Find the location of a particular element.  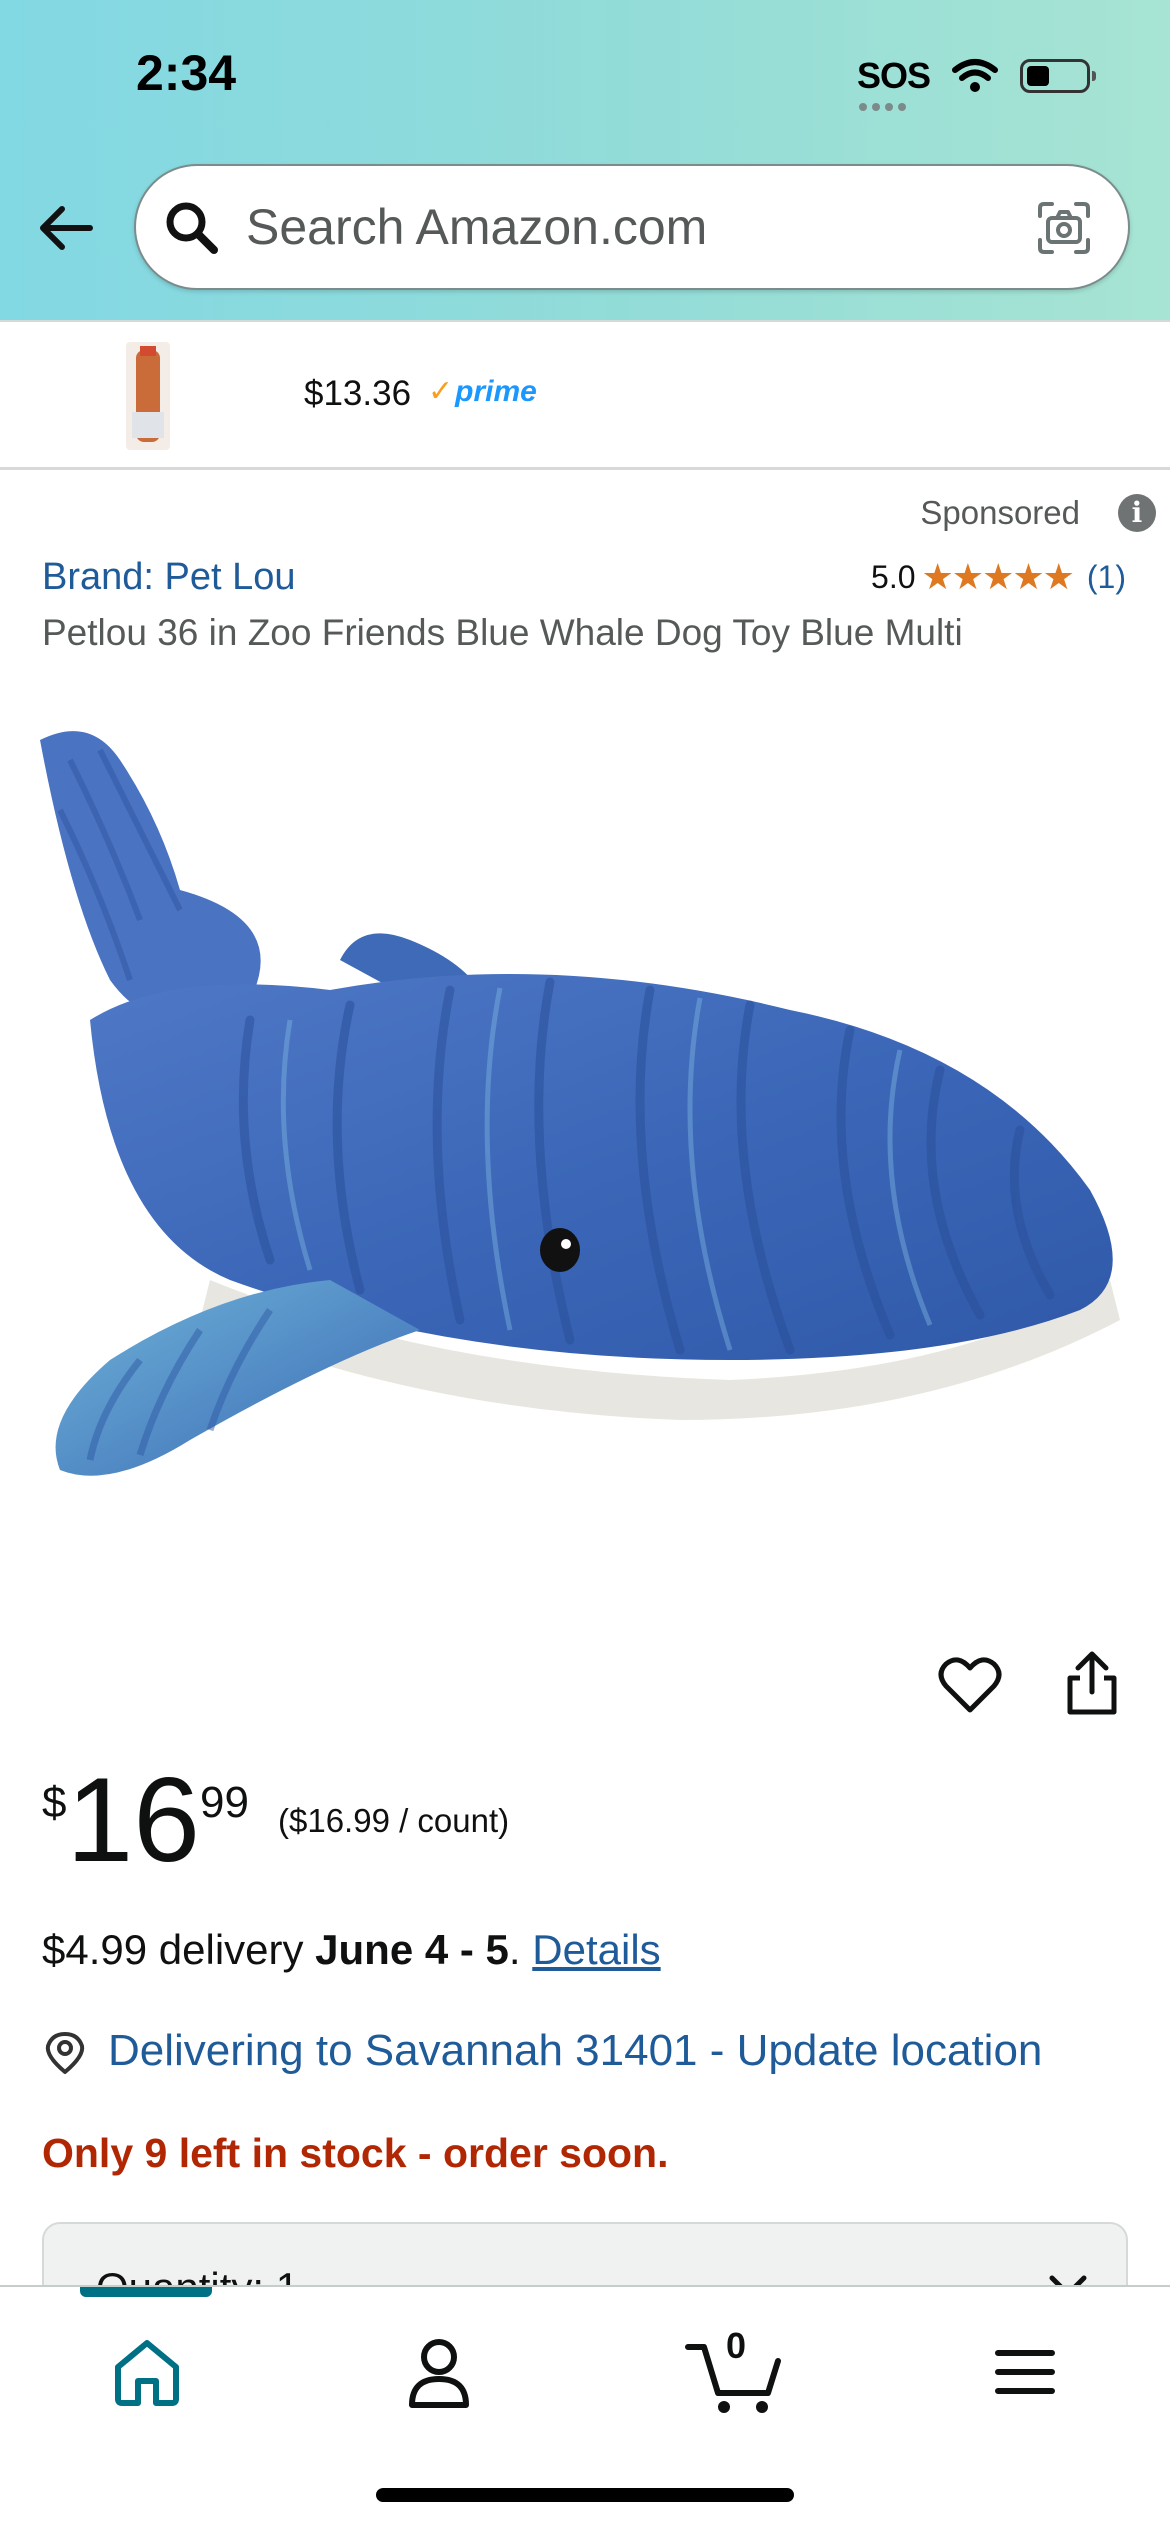

search-input is located at coordinates (626, 227).